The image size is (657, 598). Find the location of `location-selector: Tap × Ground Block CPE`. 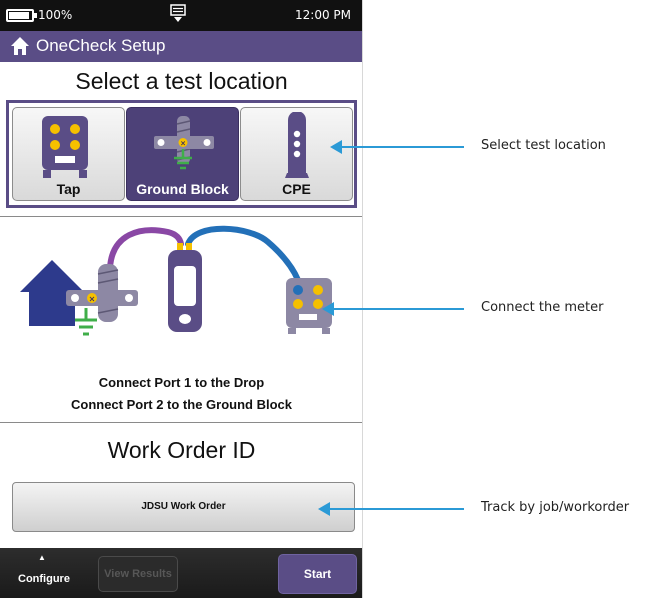

location-selector: Tap × Ground Block CPE is located at coordinates (181, 154).